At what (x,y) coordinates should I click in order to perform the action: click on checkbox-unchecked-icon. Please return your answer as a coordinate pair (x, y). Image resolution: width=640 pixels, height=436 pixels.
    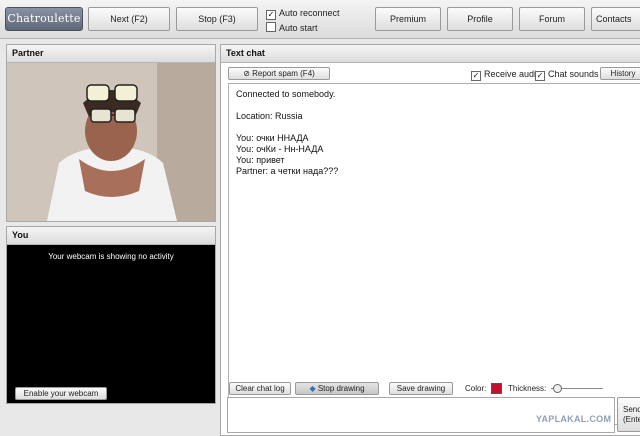
    Looking at the image, I should click on (271, 27).